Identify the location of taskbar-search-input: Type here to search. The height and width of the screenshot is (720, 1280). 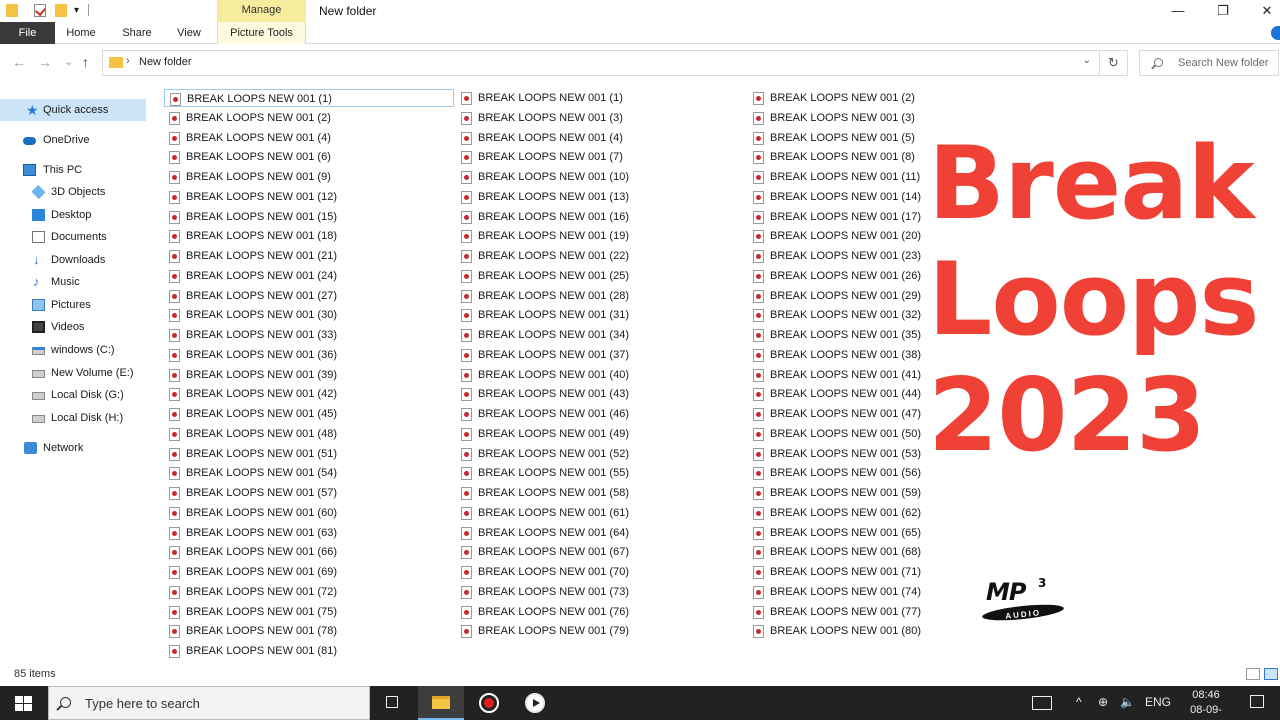
(209, 703).